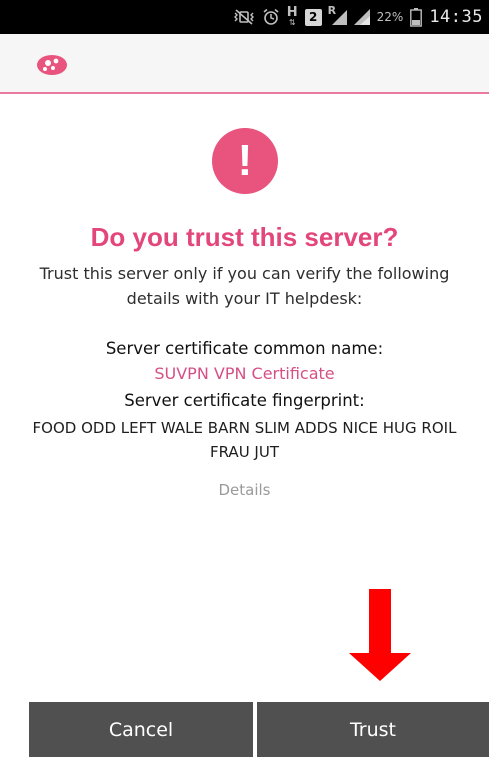  Describe the element at coordinates (141, 729) in the screenshot. I see `cancel-button: Cancel` at that location.